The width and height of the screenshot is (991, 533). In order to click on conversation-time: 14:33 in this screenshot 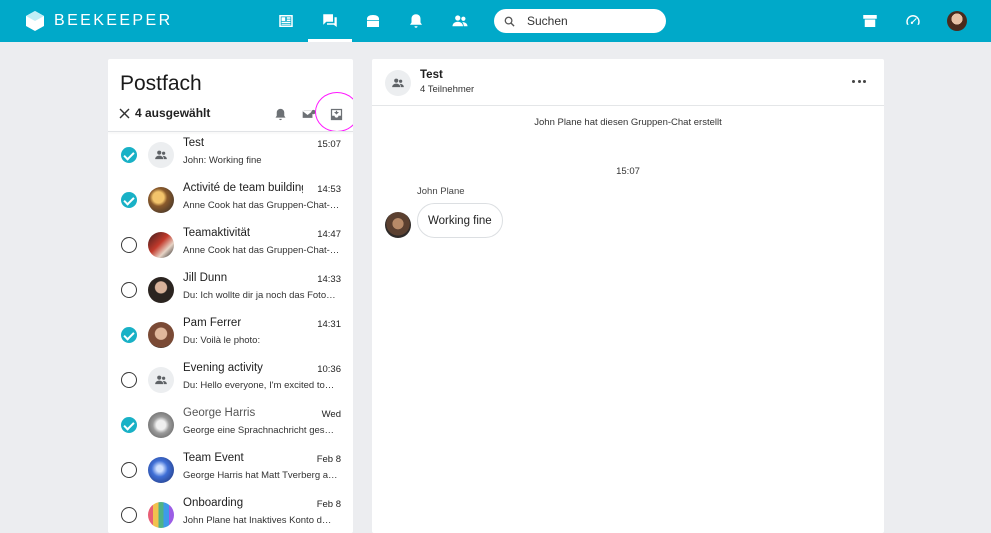, I will do `click(329, 279)`.